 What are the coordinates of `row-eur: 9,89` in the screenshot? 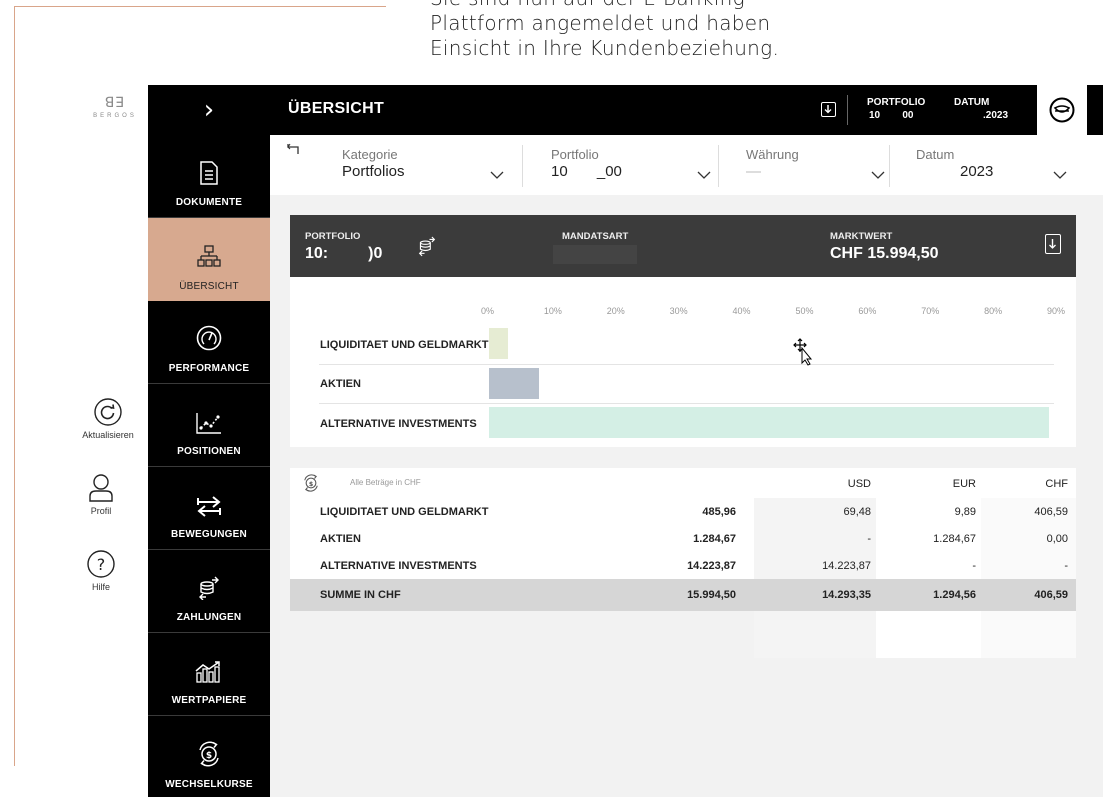 It's located at (965, 512).